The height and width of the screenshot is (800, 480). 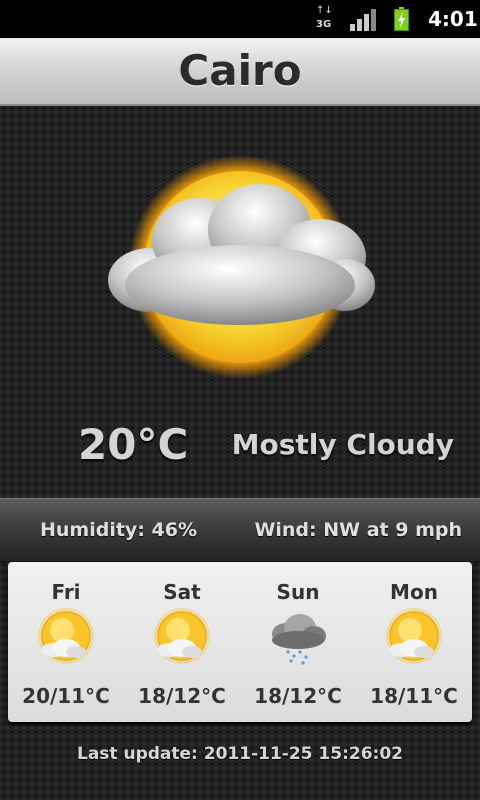 What do you see at coordinates (240, 19) in the screenshot?
I see `status-bar: ↑↓ 3G 4:01` at bounding box center [240, 19].